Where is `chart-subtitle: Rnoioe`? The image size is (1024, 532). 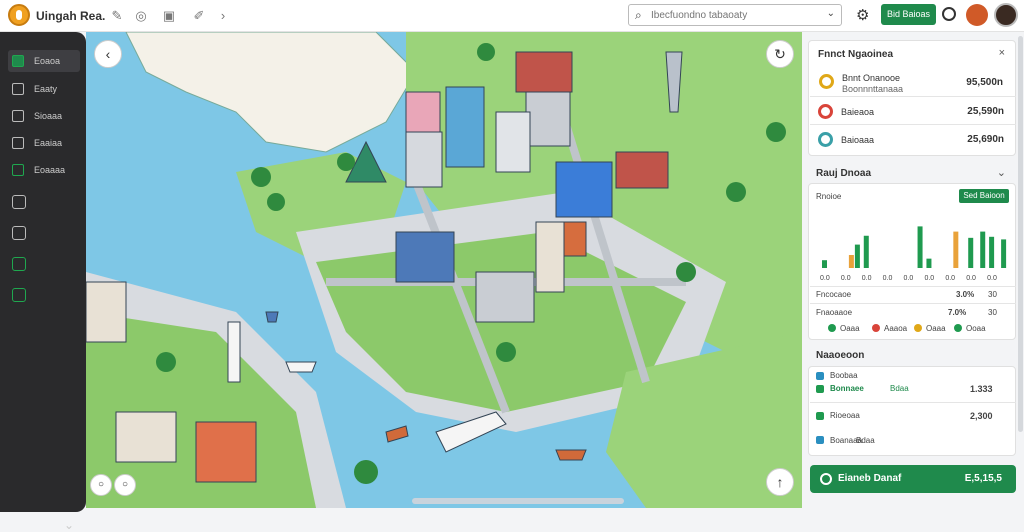 chart-subtitle: Rnoioe is located at coordinates (829, 196).